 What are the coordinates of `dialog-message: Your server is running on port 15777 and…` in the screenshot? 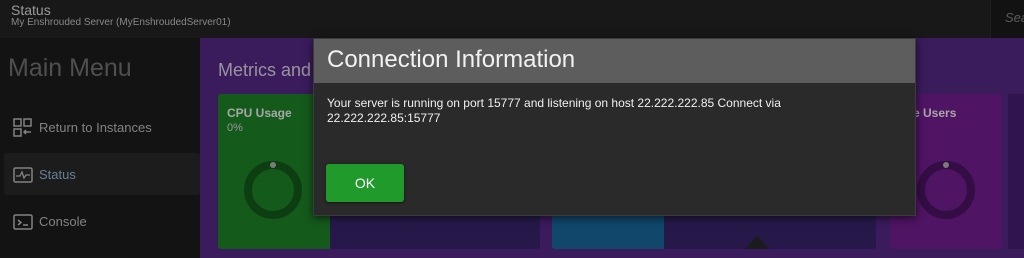 It's located at (554, 110).